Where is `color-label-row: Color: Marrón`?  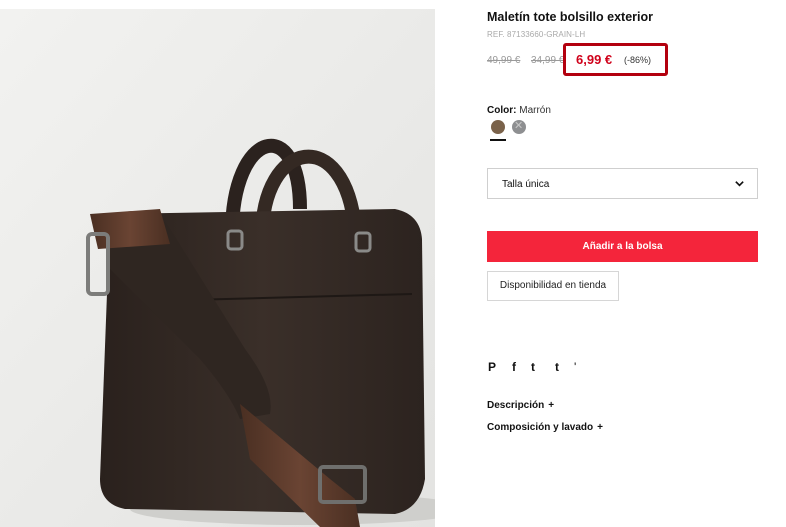
color-label-row: Color: Marrón is located at coordinates (519, 110).